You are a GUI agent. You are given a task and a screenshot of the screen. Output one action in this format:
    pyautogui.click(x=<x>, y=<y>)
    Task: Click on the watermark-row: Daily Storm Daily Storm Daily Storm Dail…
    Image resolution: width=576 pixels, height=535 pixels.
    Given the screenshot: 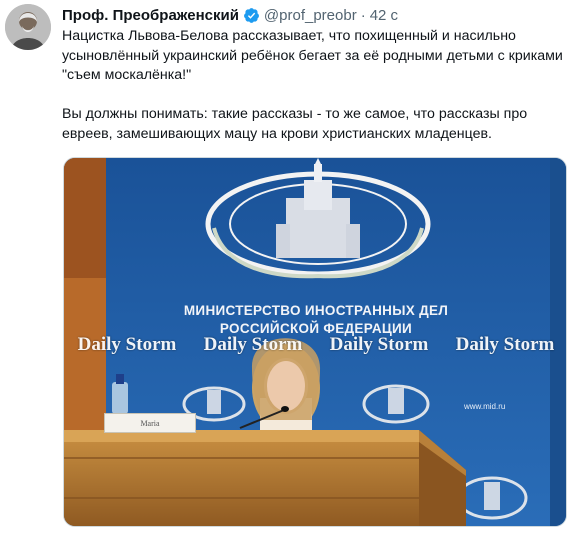 What is the action you would take?
    pyautogui.click(x=315, y=345)
    